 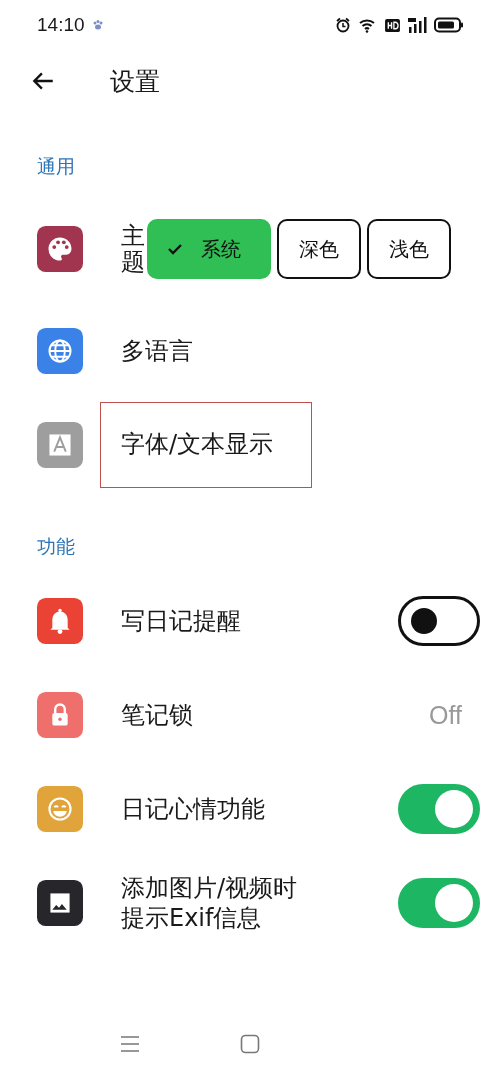 What do you see at coordinates (392, 25) in the screenshot?
I see `hd-icon` at bounding box center [392, 25].